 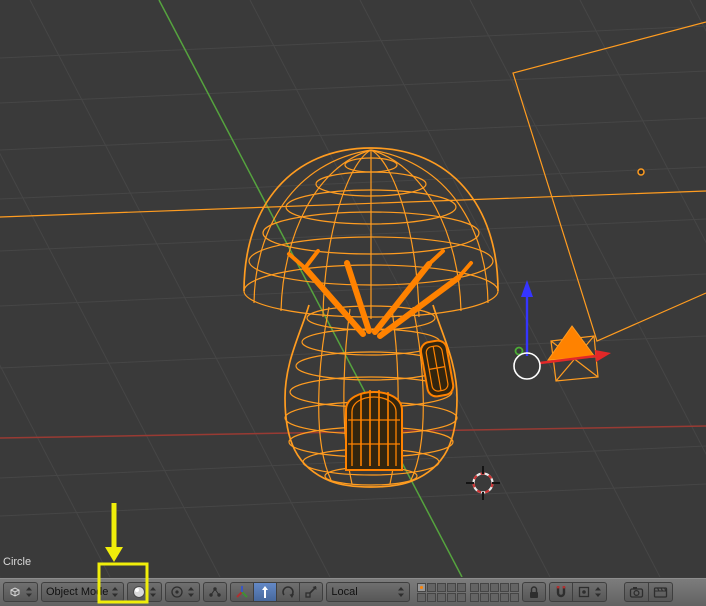 I want to click on viewport-header: Object Mode Local, so click(x=353, y=591).